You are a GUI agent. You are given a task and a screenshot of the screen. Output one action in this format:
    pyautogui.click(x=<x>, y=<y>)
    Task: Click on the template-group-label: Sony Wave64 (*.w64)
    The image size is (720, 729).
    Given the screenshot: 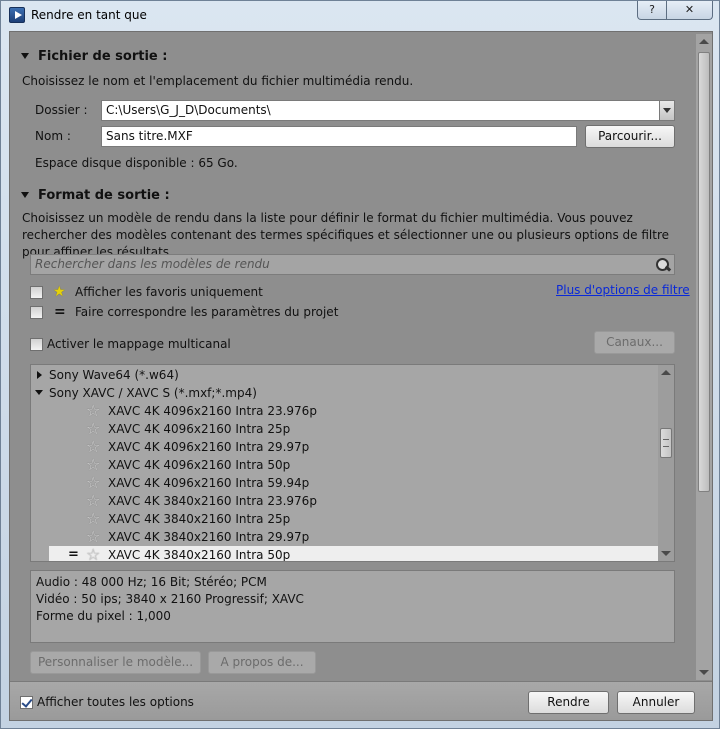 What is the action you would take?
    pyautogui.click(x=114, y=375)
    